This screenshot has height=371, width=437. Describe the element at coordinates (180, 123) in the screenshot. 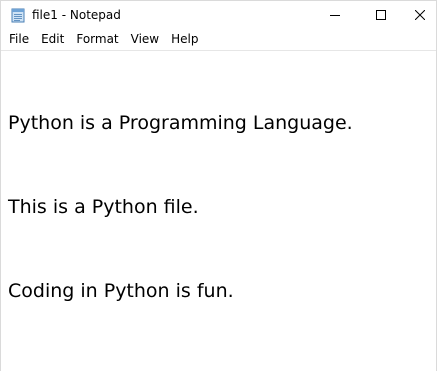

I see `editor-line: Python is a Programming Language.` at that location.